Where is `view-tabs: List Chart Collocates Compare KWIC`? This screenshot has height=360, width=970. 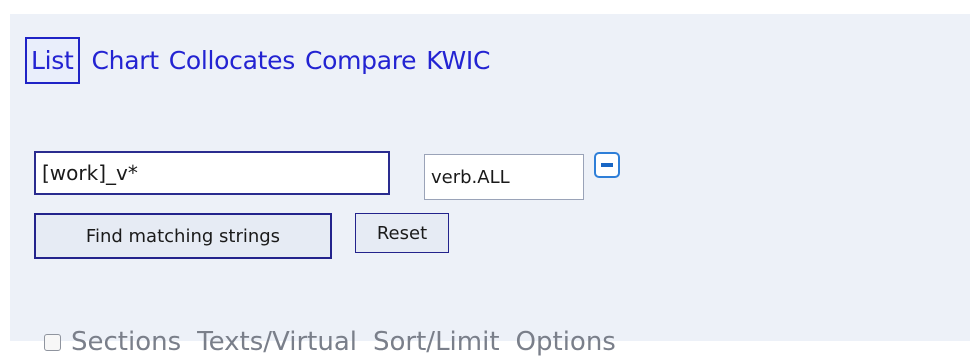 view-tabs: List Chart Collocates Compare KWIC is located at coordinates (262, 60).